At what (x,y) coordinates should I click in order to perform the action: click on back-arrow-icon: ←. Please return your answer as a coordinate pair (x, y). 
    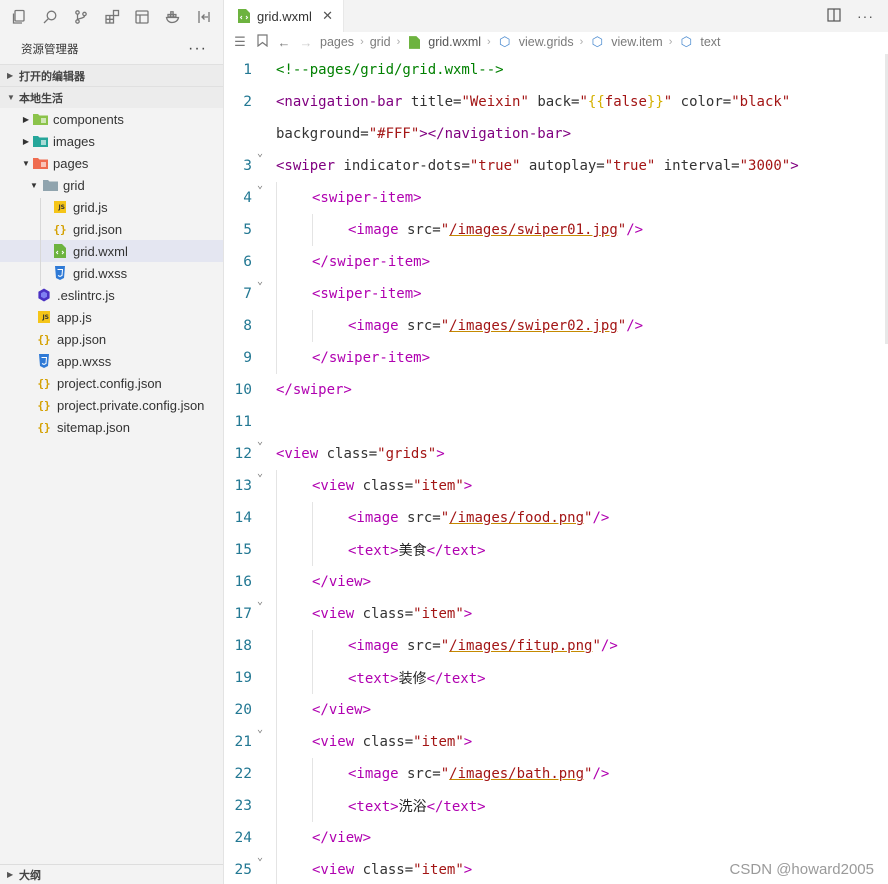
    Looking at the image, I should click on (284, 42).